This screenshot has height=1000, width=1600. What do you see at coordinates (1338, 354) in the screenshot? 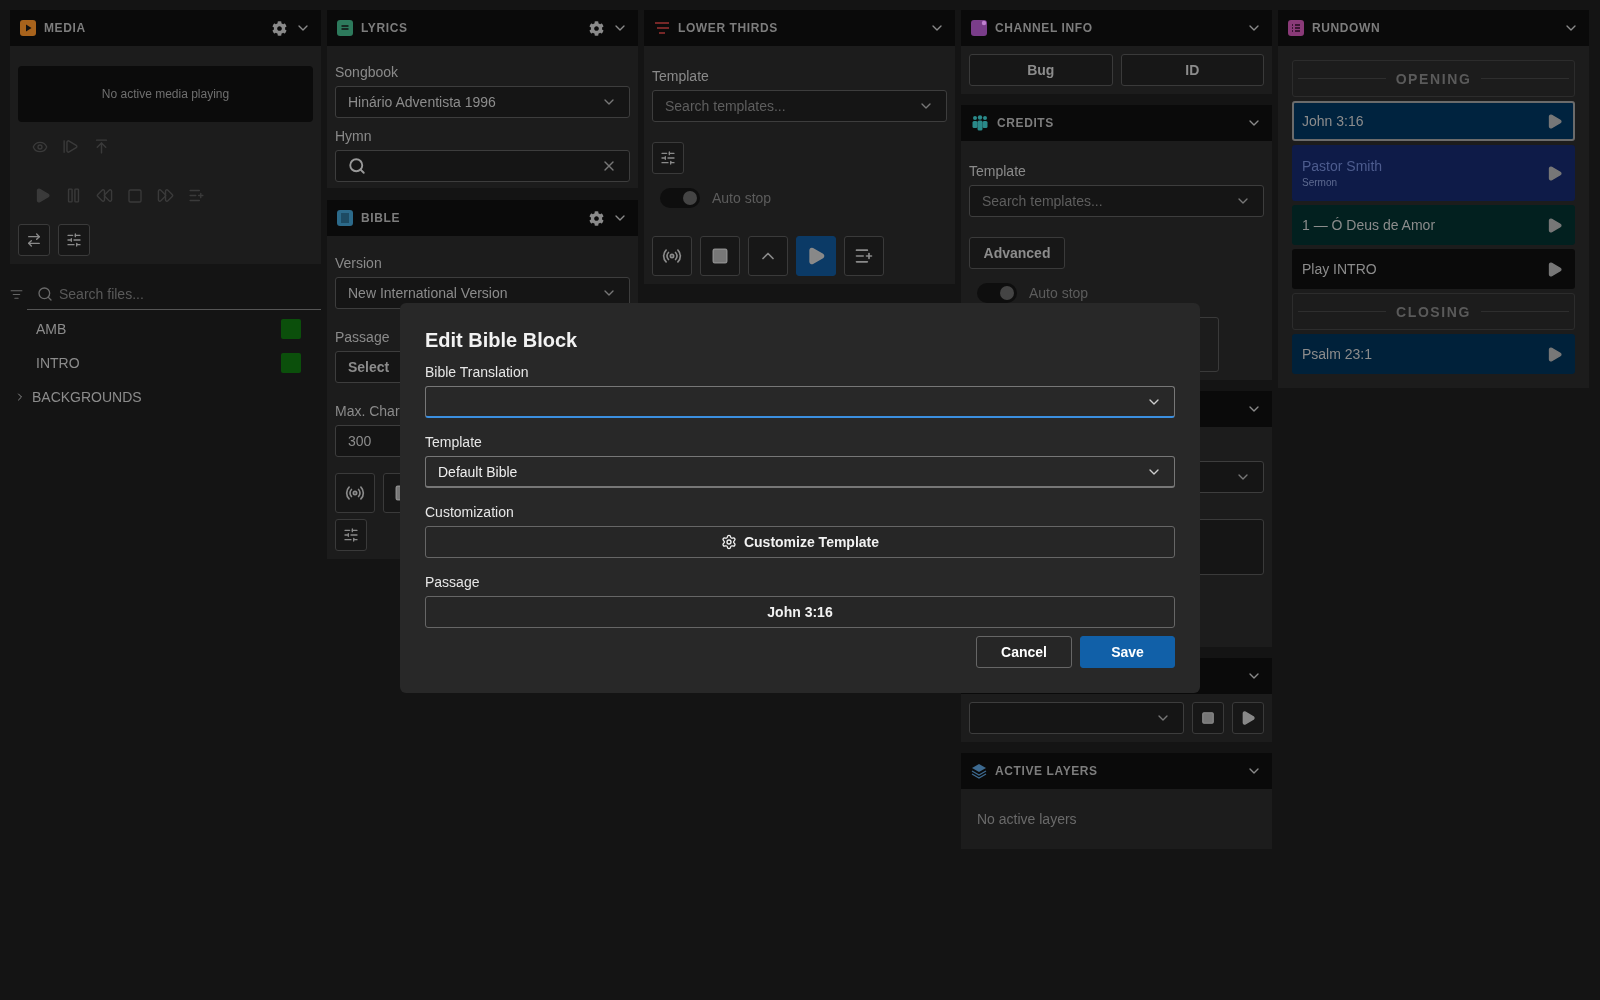
I see `item-title: Psalm 23:1` at bounding box center [1338, 354].